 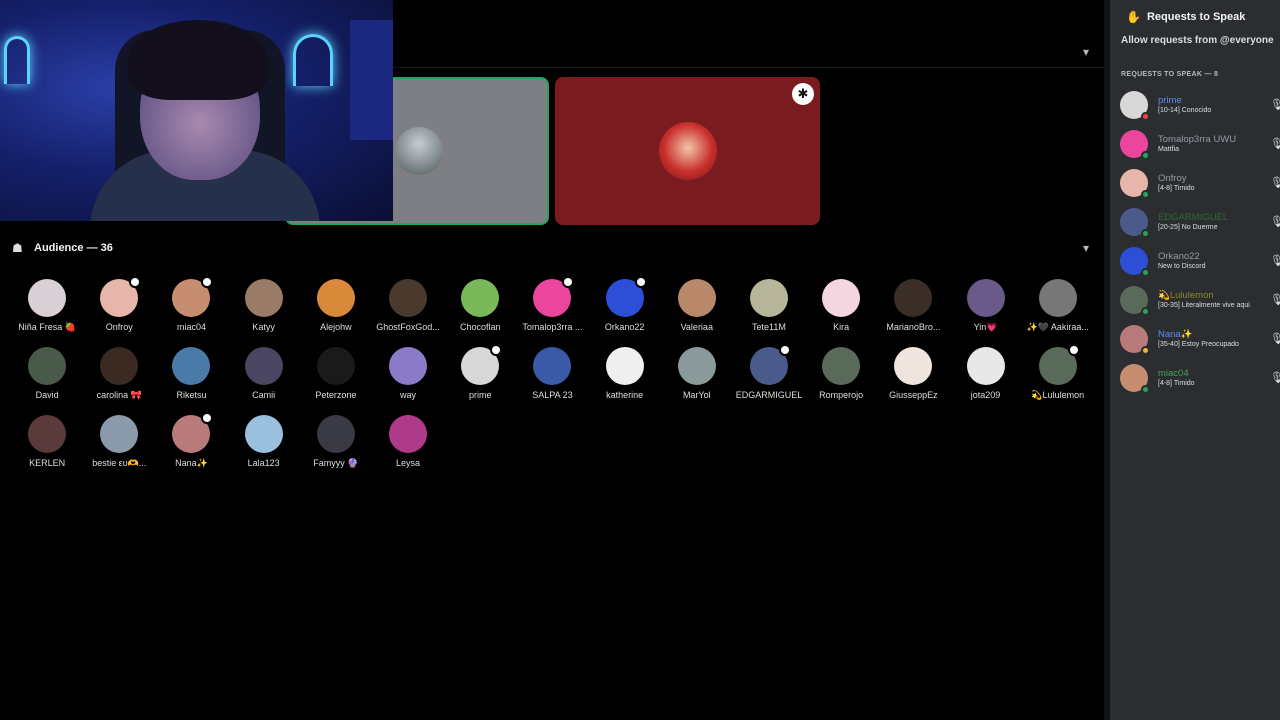 I want to click on audience-member-name: Tete11M, so click(x=769, y=327).